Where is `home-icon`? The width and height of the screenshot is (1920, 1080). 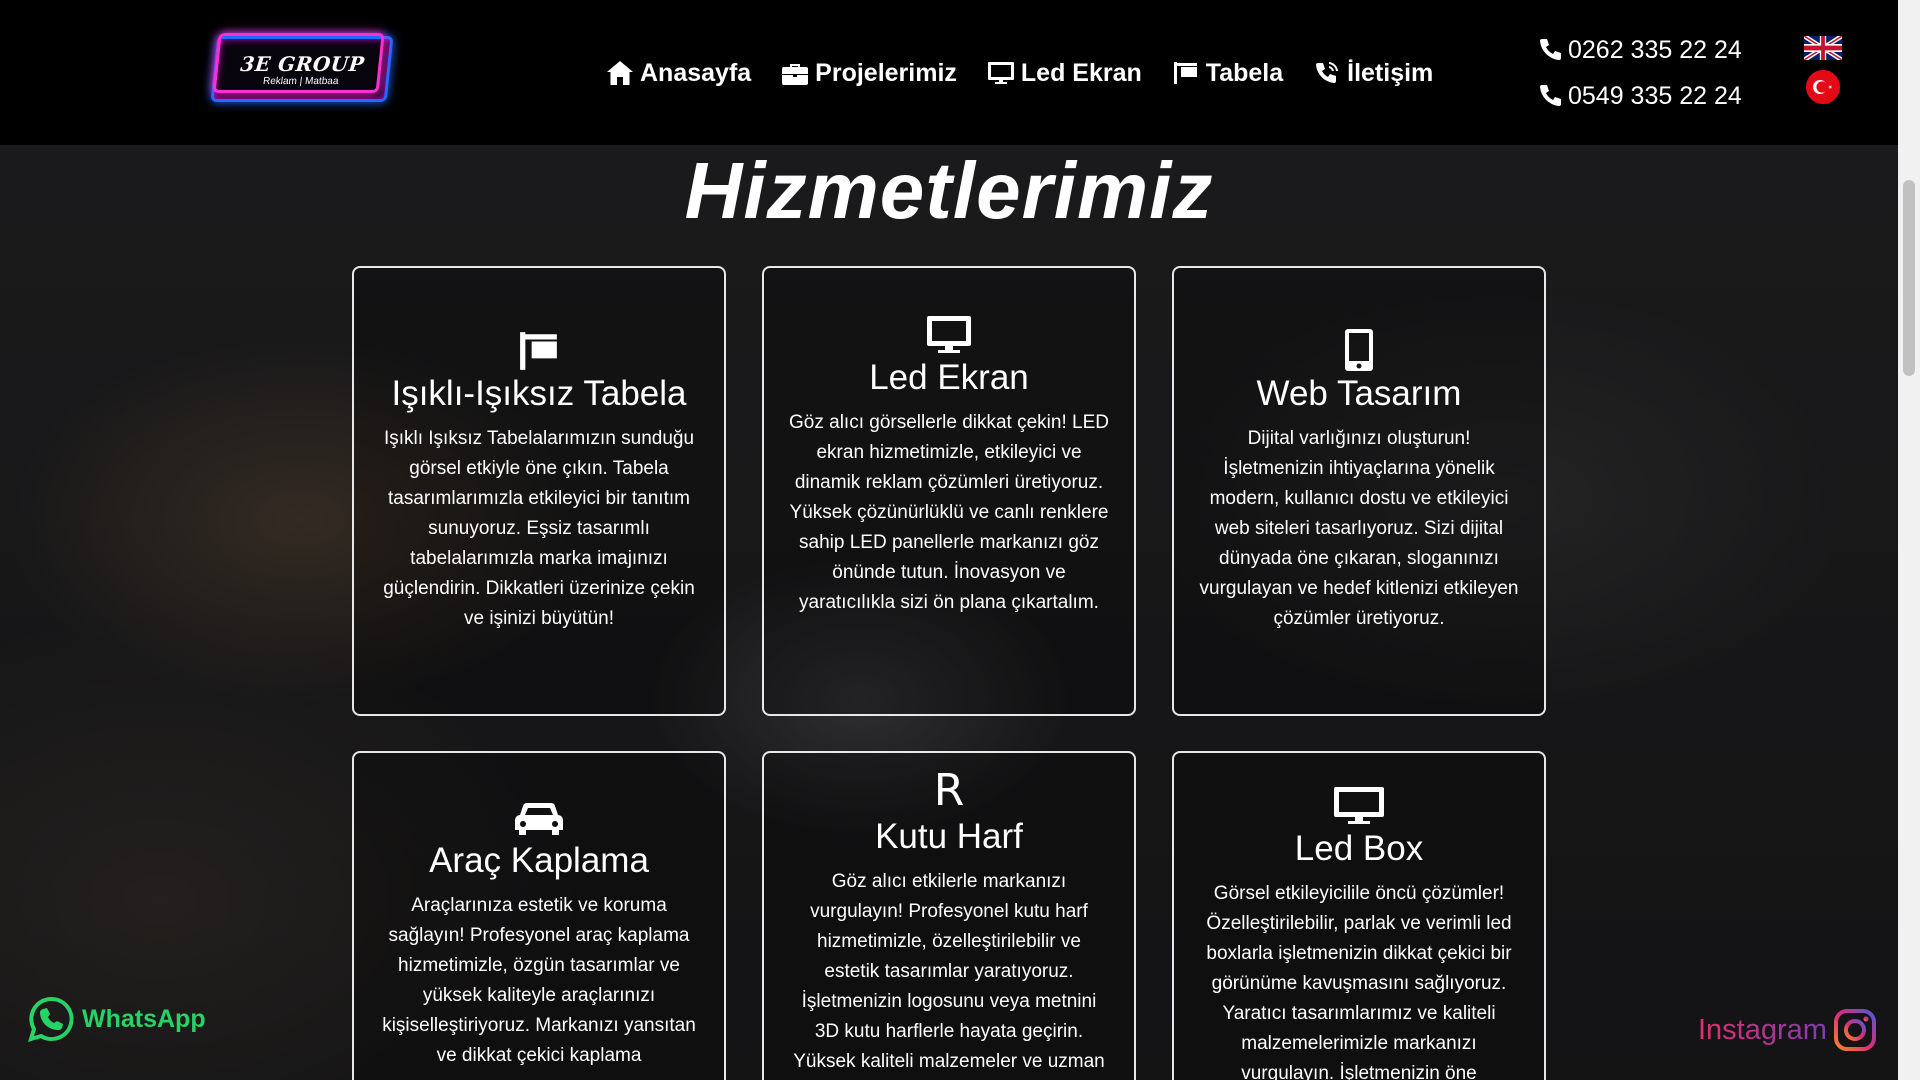 home-icon is located at coordinates (620, 73).